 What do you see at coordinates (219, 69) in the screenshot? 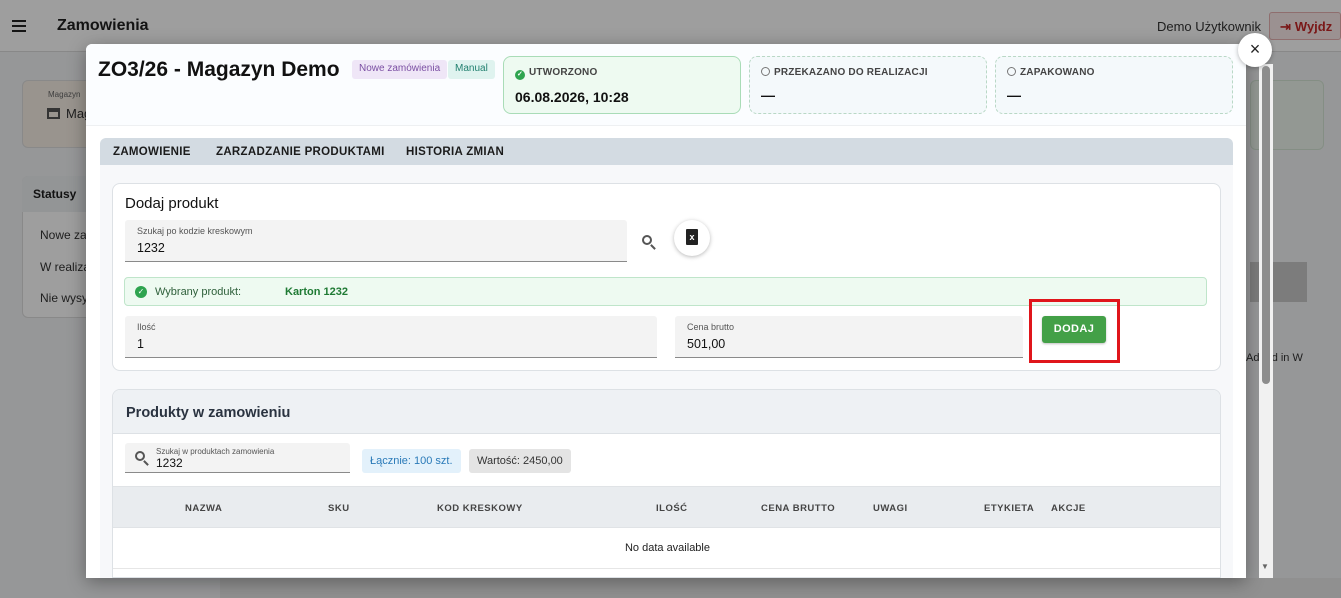
I see `order-title: ZO3/26 - Magazyn Demo` at bounding box center [219, 69].